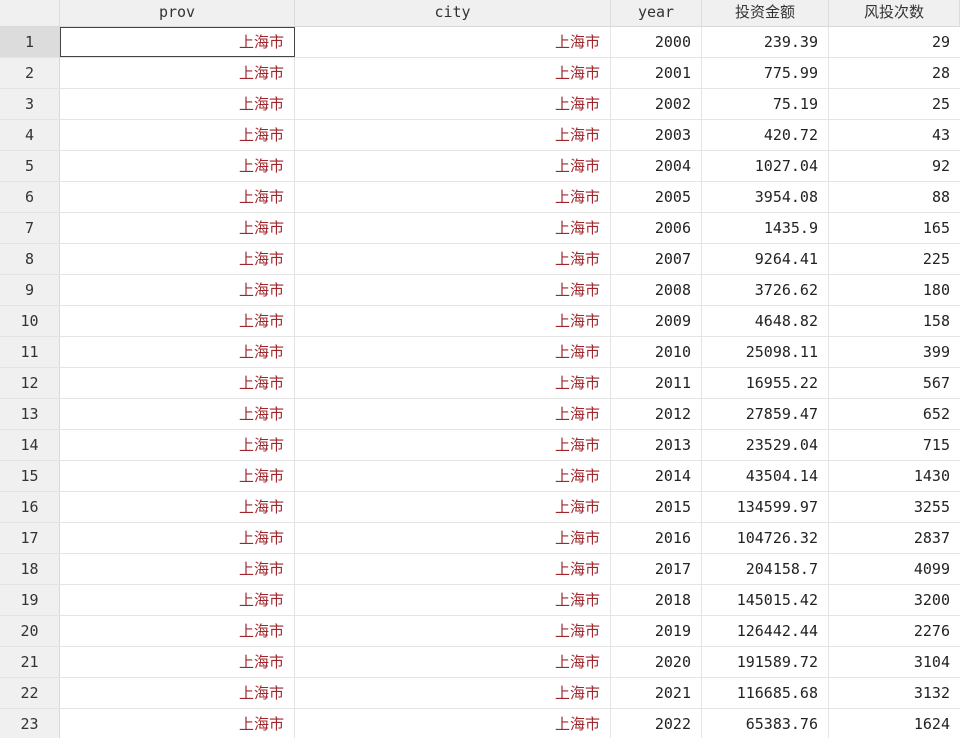 The width and height of the screenshot is (960, 738). I want to click on cell-vc-count: 715, so click(894, 445).